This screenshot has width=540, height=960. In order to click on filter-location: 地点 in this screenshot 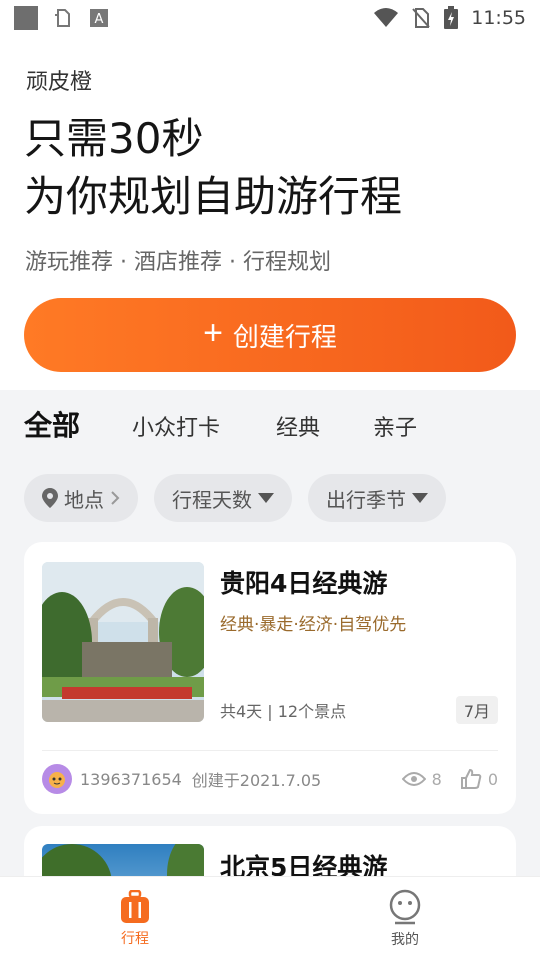, I will do `click(81, 498)`.